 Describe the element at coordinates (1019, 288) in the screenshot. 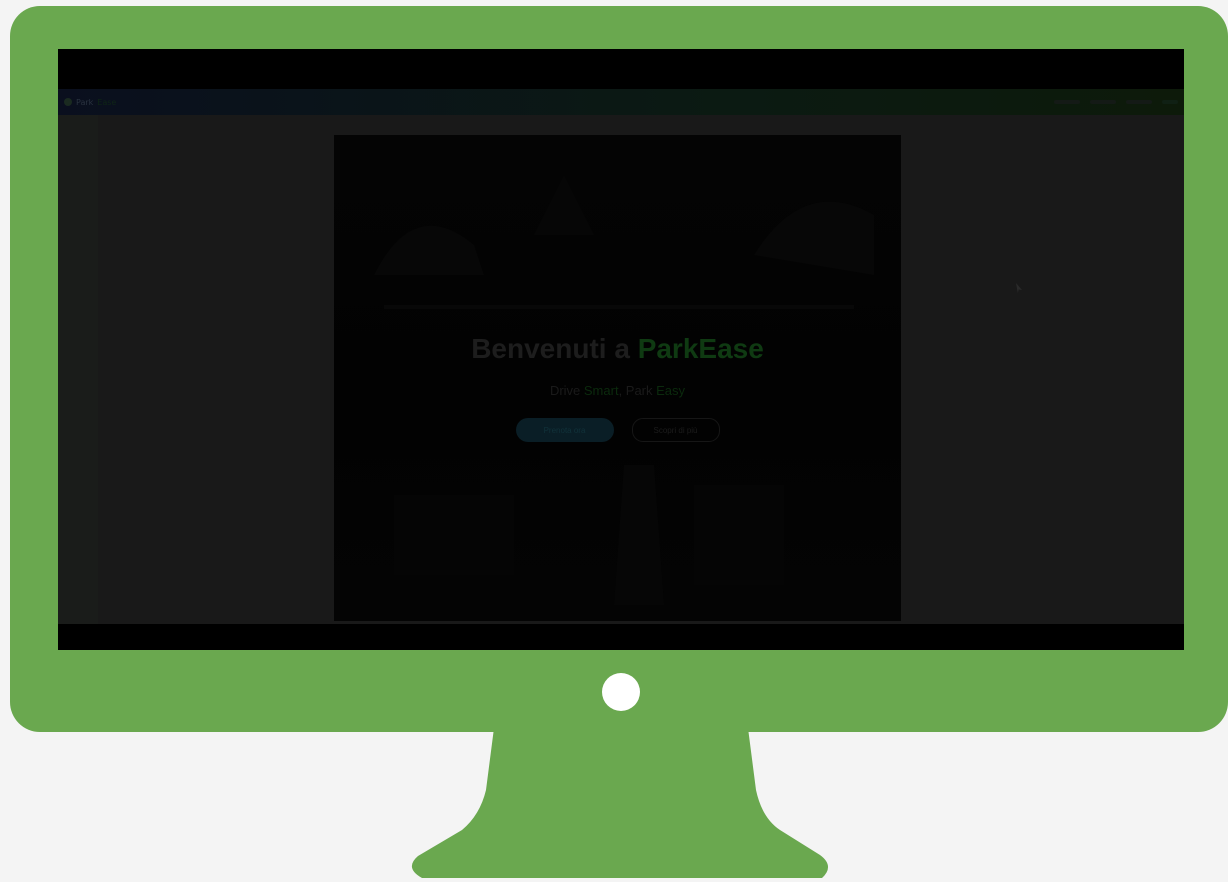

I see `mouse-cursor-icon` at that location.